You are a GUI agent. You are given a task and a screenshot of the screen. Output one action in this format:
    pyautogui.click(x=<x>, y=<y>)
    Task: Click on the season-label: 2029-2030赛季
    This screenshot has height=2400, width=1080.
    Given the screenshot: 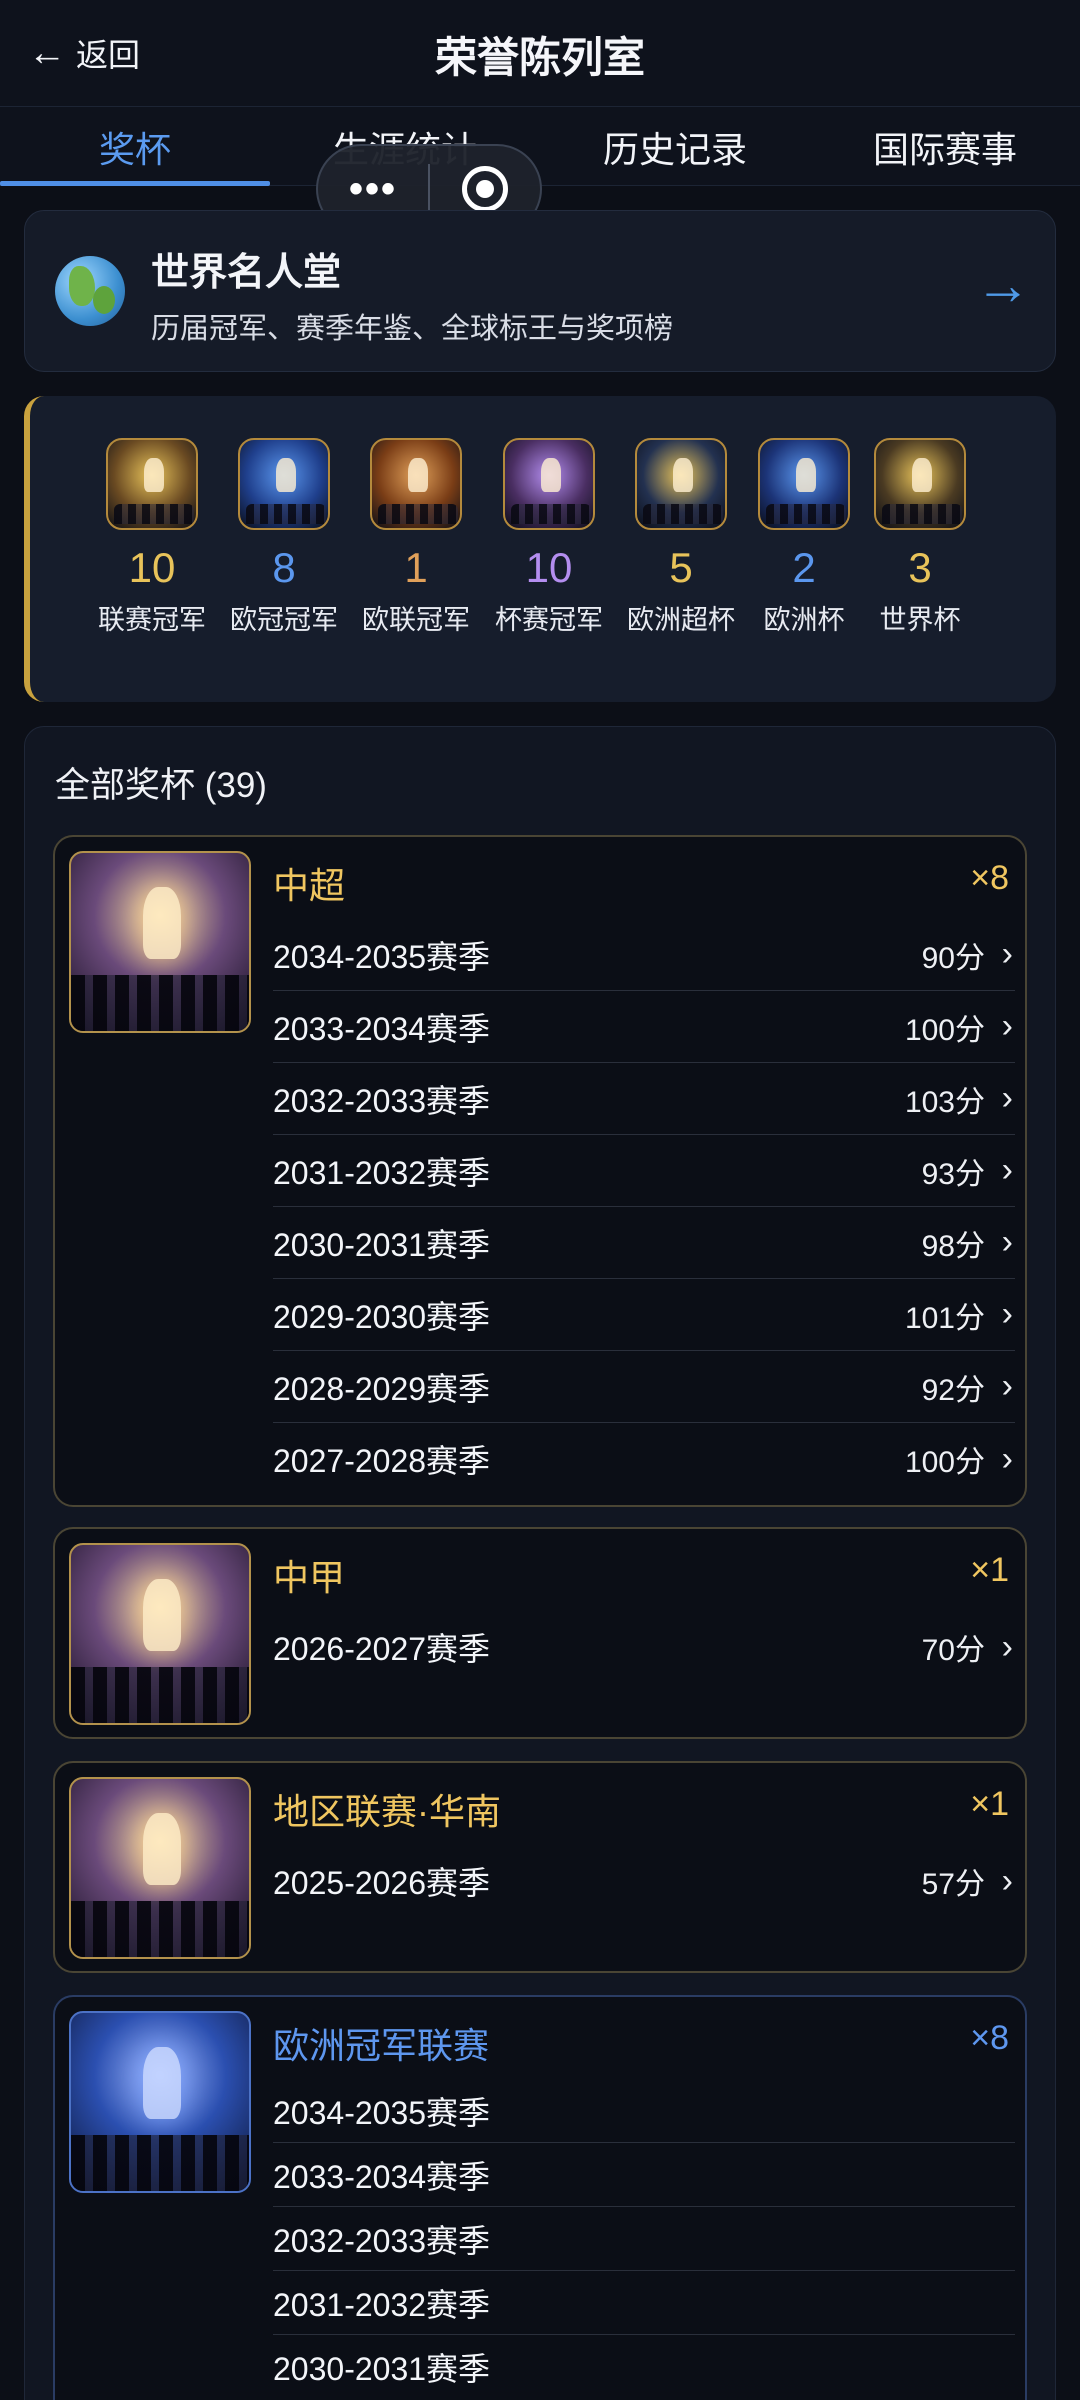 What is the action you would take?
    pyautogui.click(x=382, y=1316)
    